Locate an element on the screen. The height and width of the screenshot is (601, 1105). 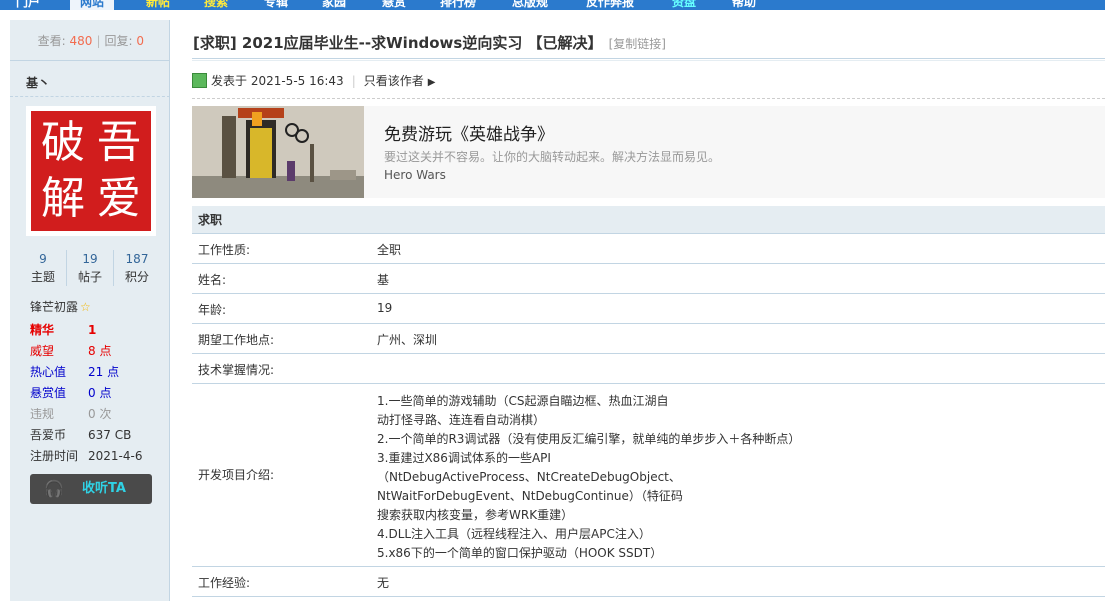
views-count: 480 is located at coordinates (81, 41).